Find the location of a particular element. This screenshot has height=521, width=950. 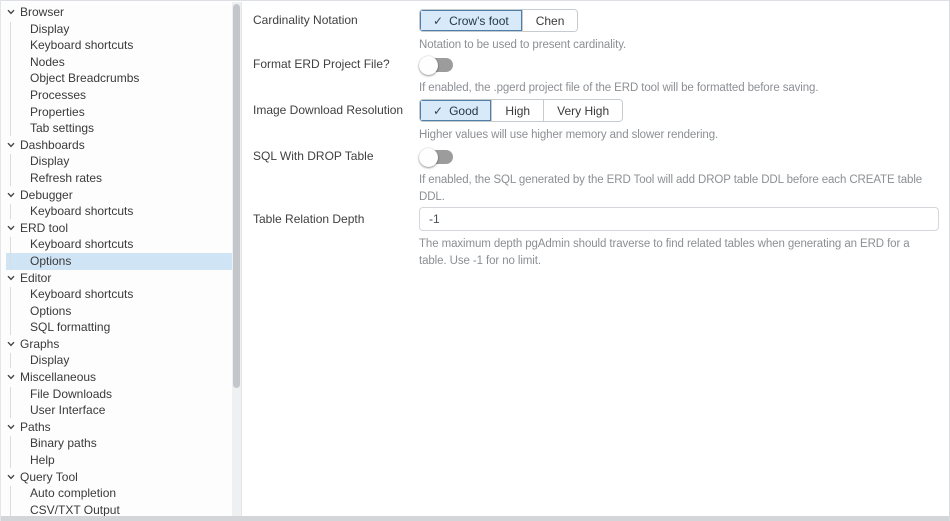

tree-item-misc-file-downloads: File Downloads is located at coordinates (119, 394).